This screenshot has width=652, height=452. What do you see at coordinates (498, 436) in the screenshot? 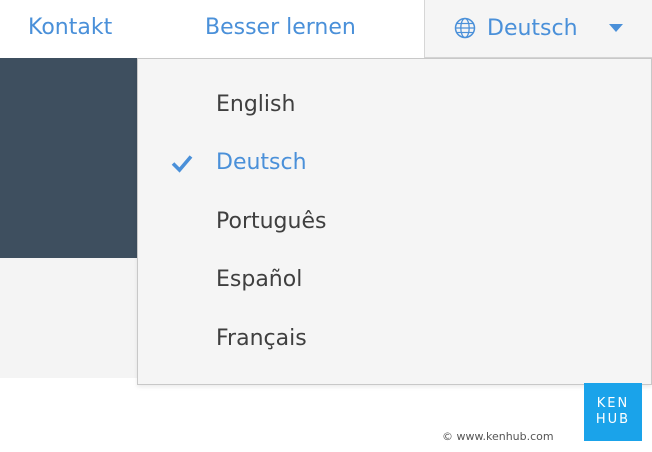
I see `copyright-text: © www.kenhub.com` at bounding box center [498, 436].